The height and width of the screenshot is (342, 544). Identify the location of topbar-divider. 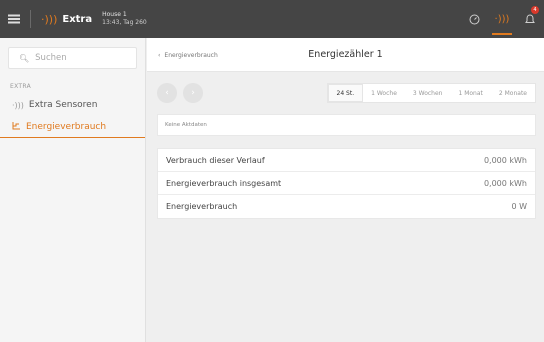
(30, 19).